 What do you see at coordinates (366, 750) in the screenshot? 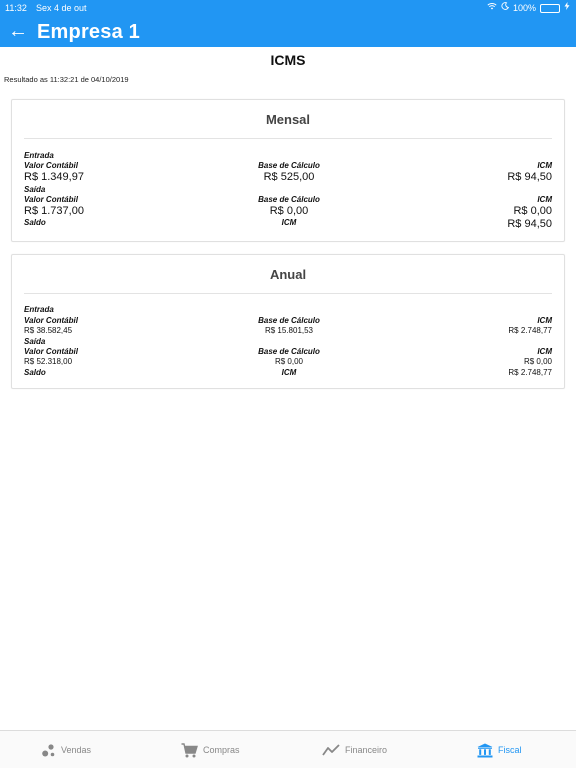
I see `tab-label: Financeiro` at bounding box center [366, 750].